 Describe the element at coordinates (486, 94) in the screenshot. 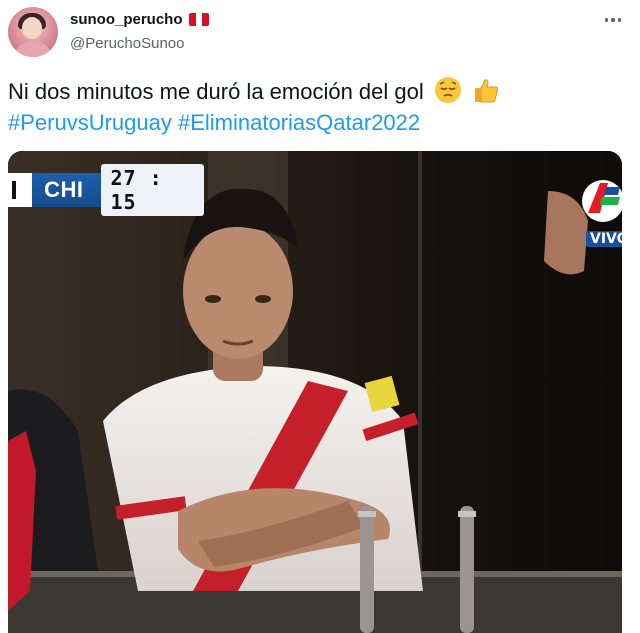

I see `thumbs-up-emoji-icon` at that location.